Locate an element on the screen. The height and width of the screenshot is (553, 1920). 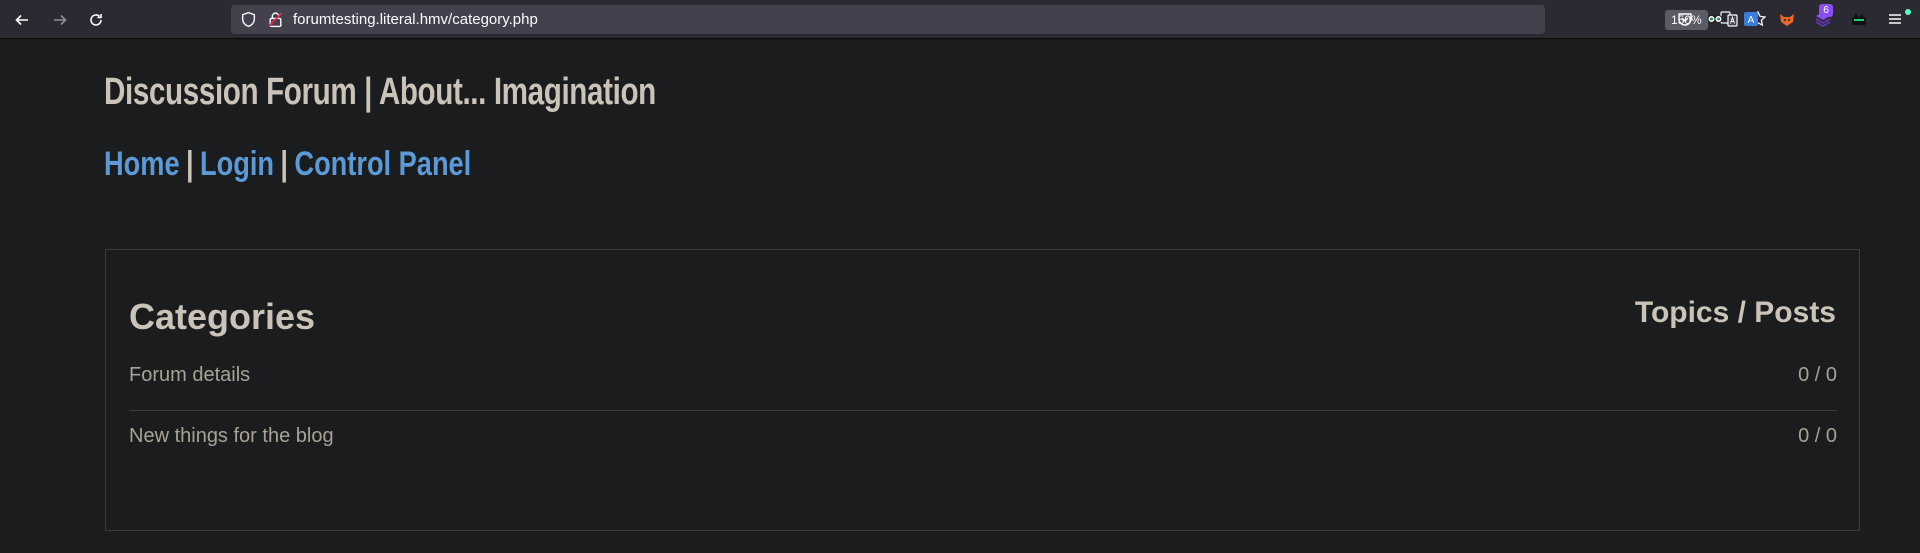
categories-heading: Categories is located at coordinates (222, 316).